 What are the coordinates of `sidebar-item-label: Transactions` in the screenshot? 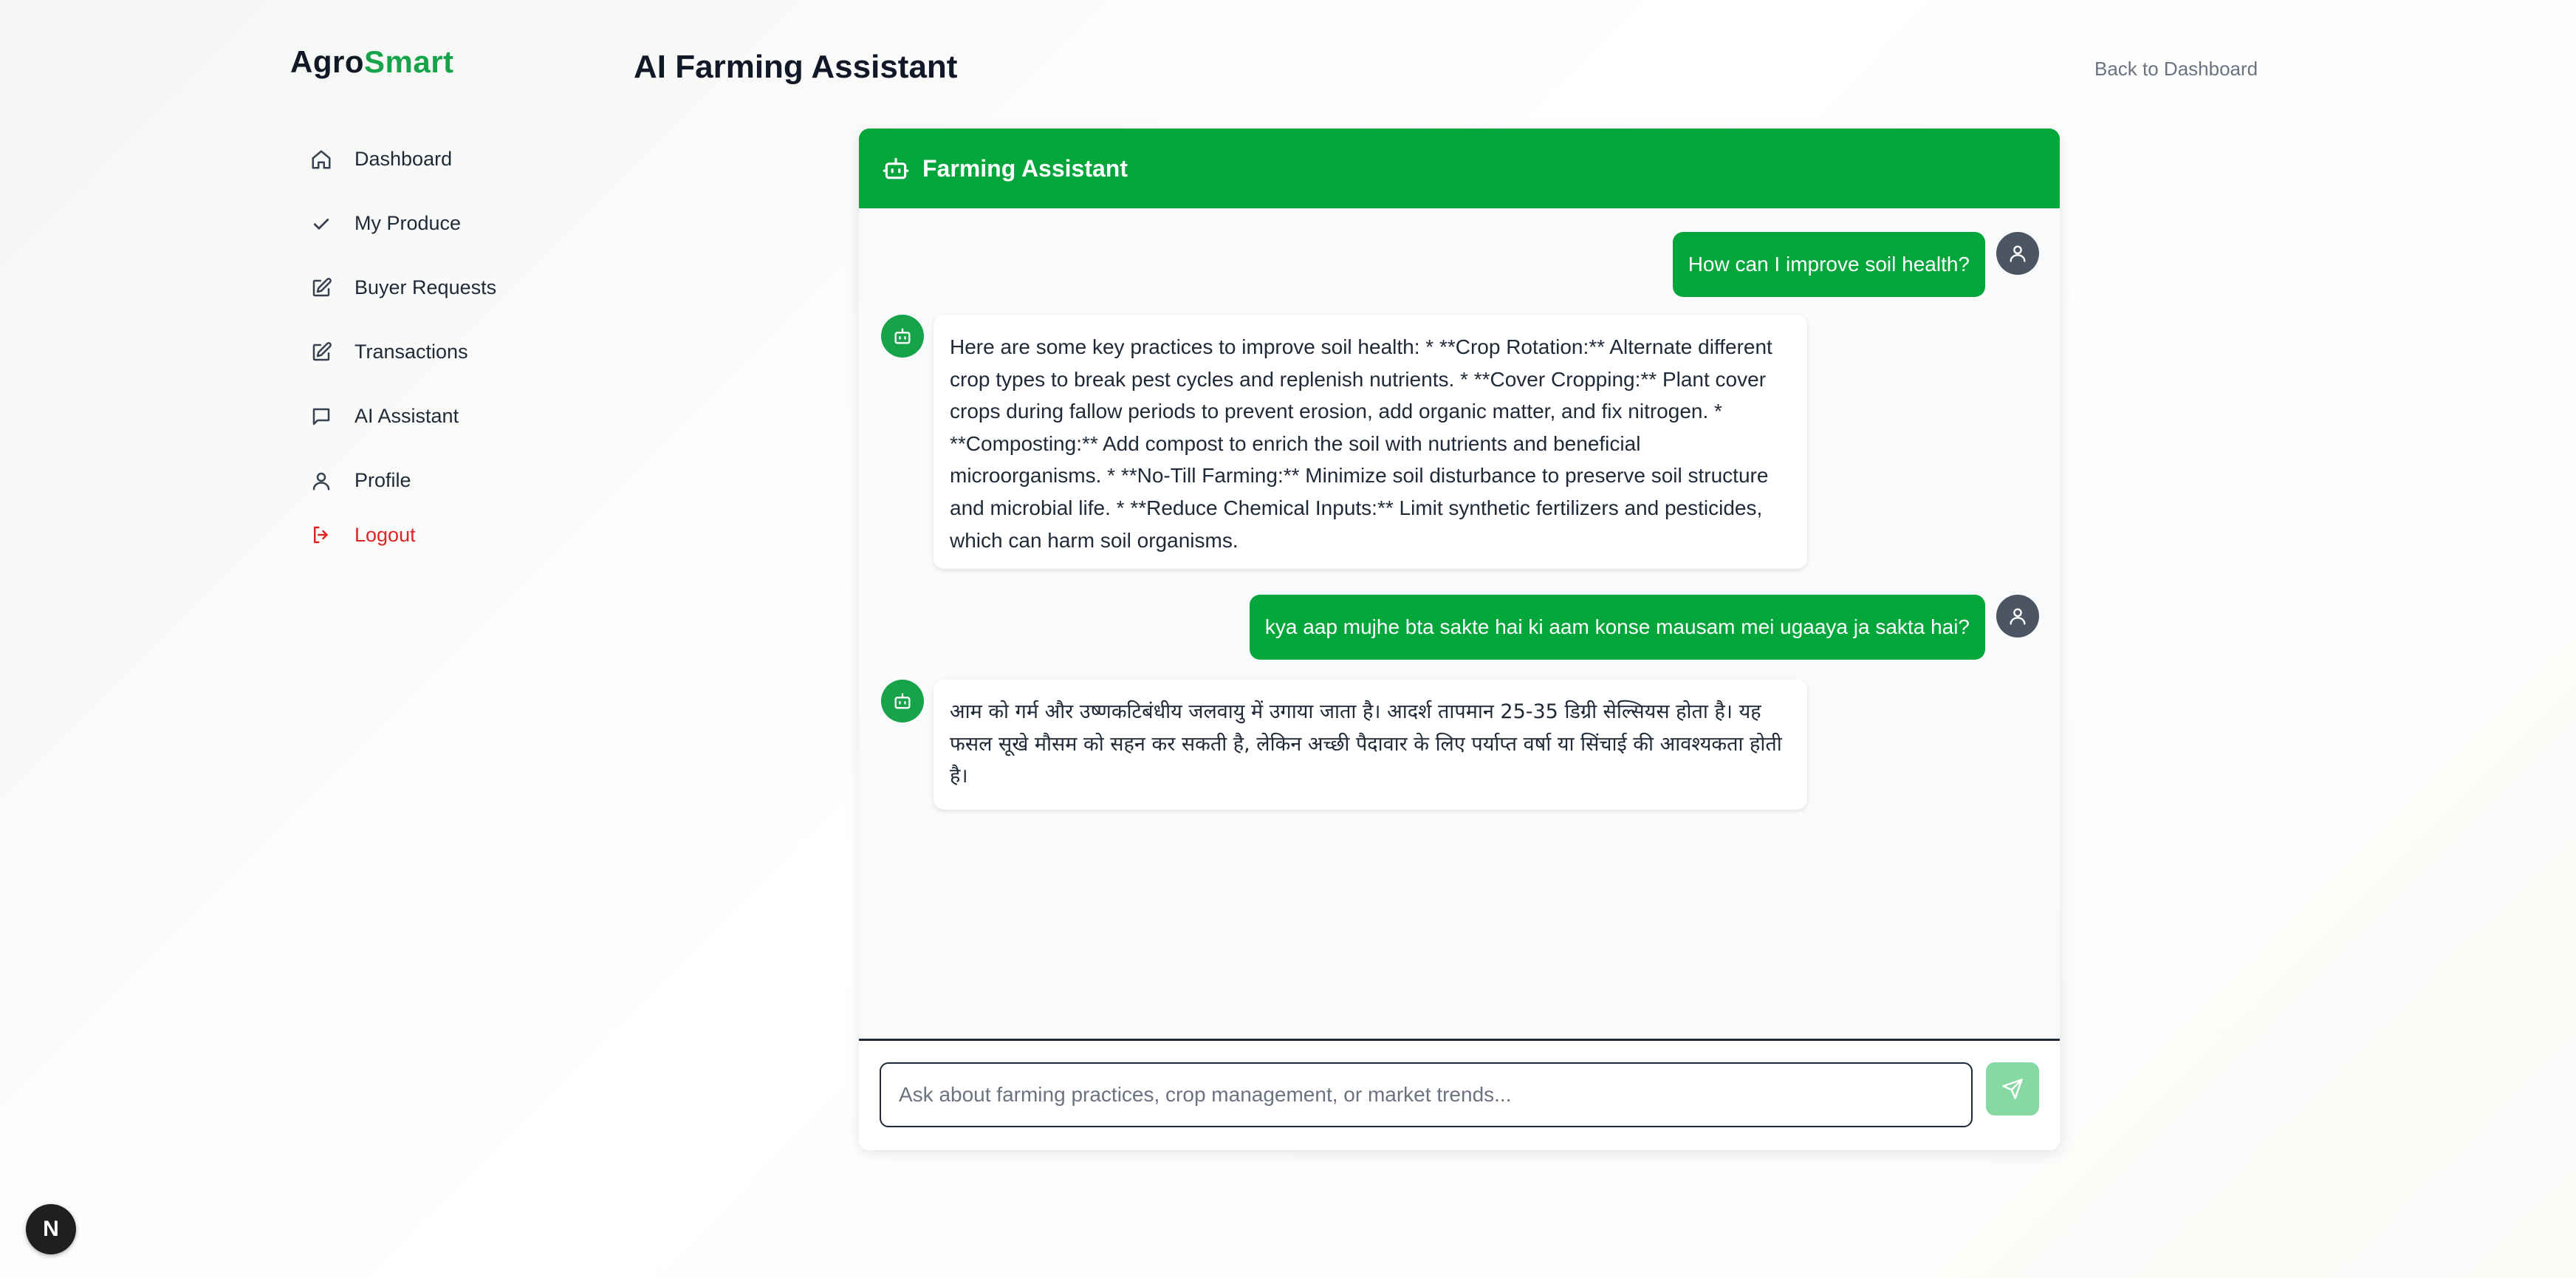 It's located at (411, 352).